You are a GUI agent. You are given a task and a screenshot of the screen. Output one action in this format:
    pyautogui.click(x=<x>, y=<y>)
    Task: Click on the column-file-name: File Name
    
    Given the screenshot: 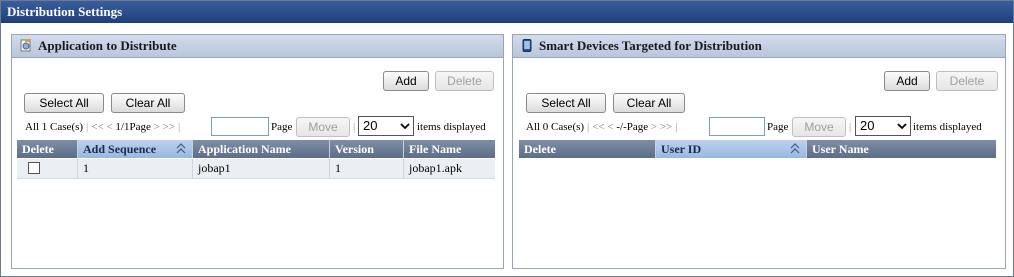 What is the action you would take?
    pyautogui.click(x=449, y=149)
    